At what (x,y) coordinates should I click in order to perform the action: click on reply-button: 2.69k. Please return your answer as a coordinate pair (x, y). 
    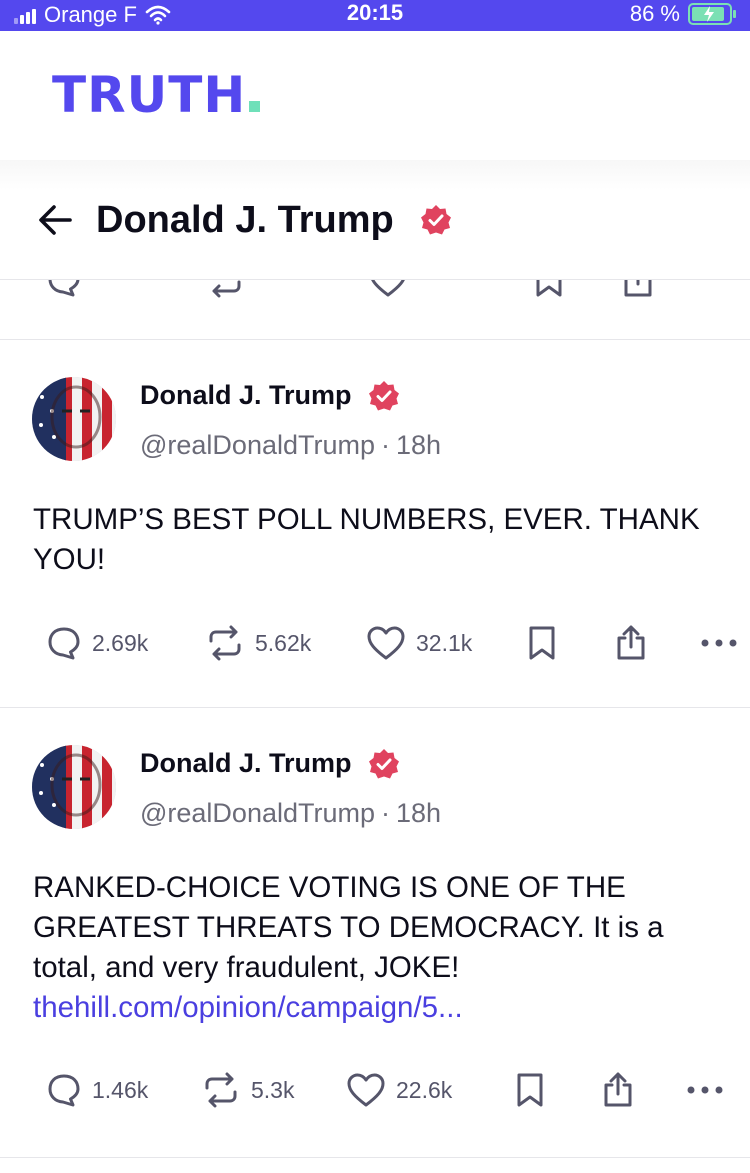
    Looking at the image, I should click on (97, 643).